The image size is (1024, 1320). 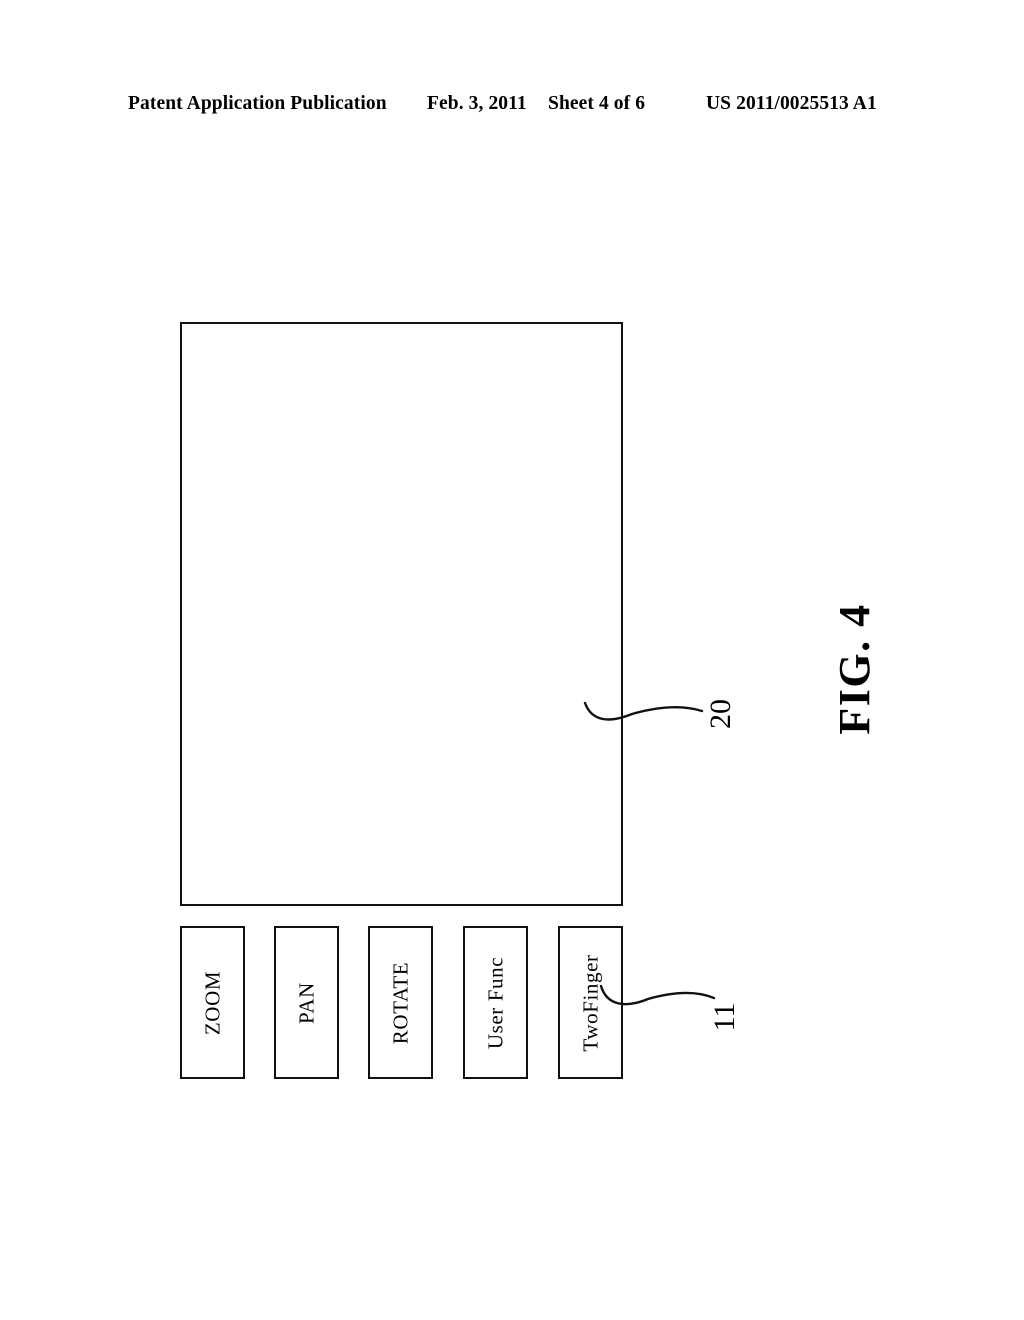 I want to click on button-user-func: User Func, so click(x=495, y=1002).